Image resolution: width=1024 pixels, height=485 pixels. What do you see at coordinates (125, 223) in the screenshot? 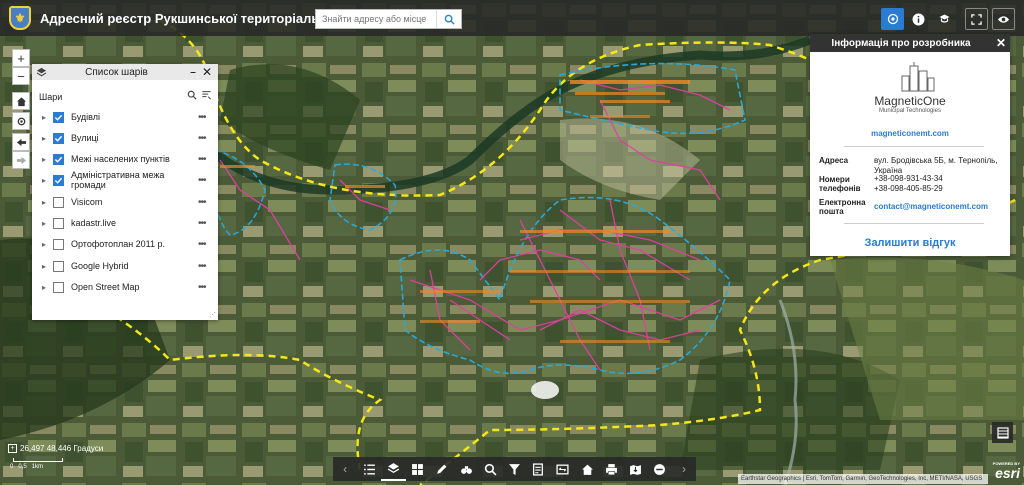
I see `layer-item: ▸ kadastr.live •••` at bounding box center [125, 223].